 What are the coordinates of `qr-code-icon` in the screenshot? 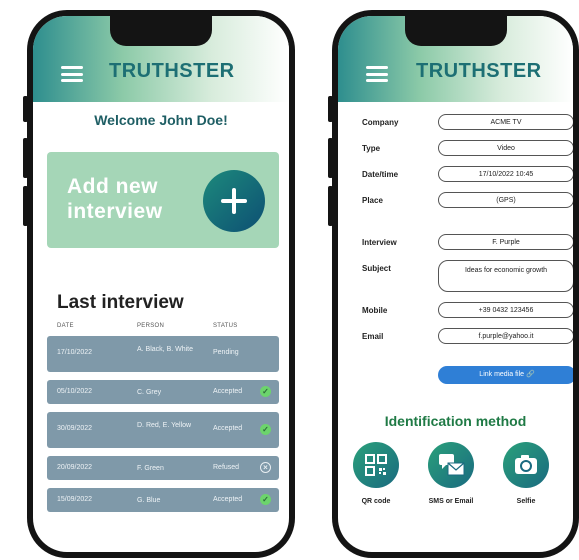 It's located at (376, 465).